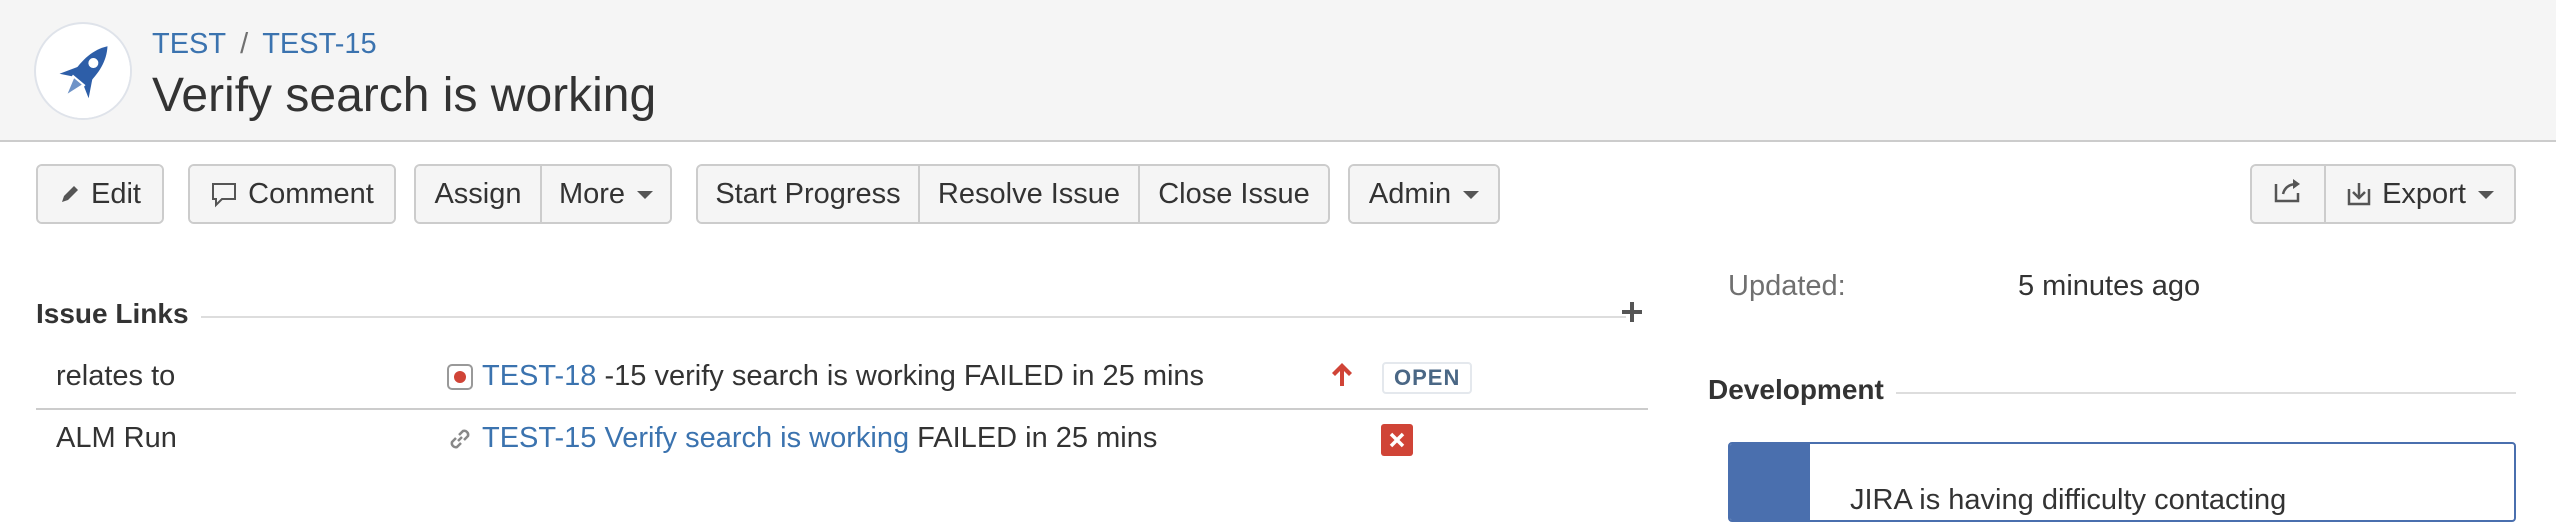 This screenshot has width=2556, height=522. Describe the element at coordinates (1787, 286) in the screenshot. I see `updated-label: Updated:` at that location.